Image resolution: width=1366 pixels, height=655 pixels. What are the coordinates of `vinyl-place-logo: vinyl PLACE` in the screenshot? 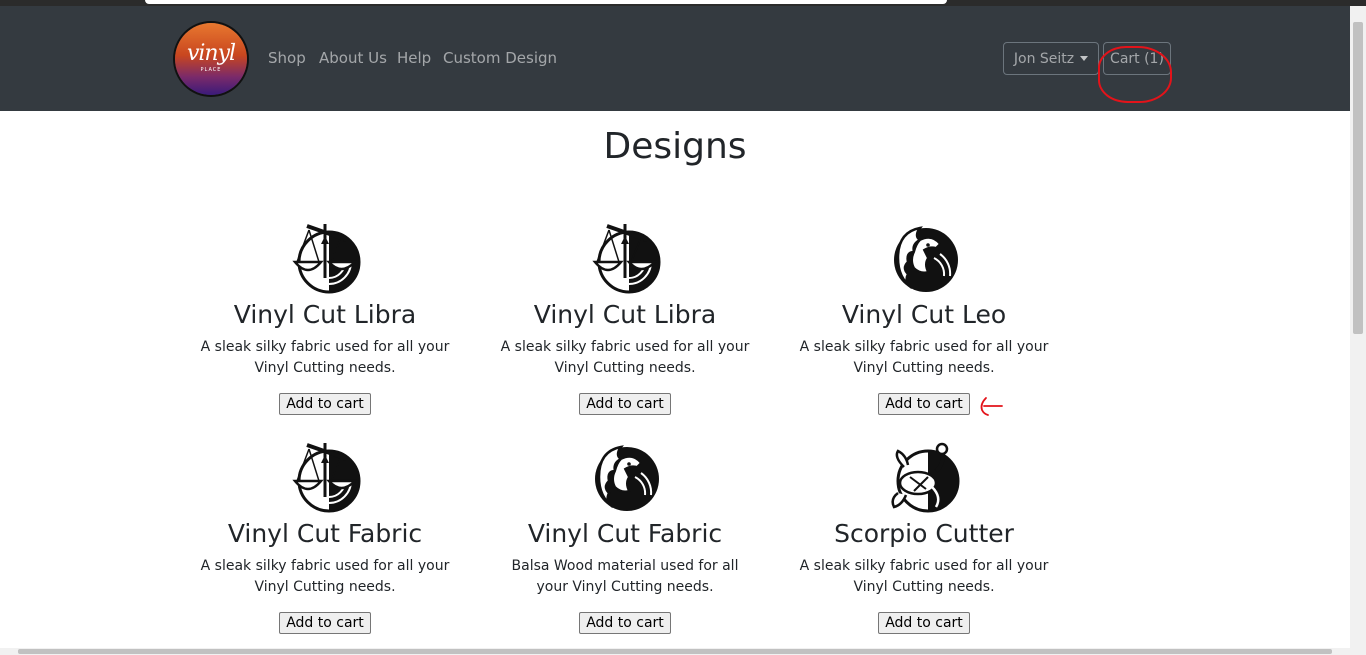 It's located at (211, 59).